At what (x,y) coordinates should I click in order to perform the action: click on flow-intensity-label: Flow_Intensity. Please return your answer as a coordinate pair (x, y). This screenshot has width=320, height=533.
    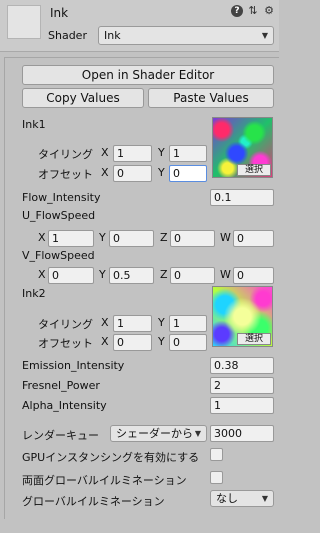
    Looking at the image, I should click on (61, 197).